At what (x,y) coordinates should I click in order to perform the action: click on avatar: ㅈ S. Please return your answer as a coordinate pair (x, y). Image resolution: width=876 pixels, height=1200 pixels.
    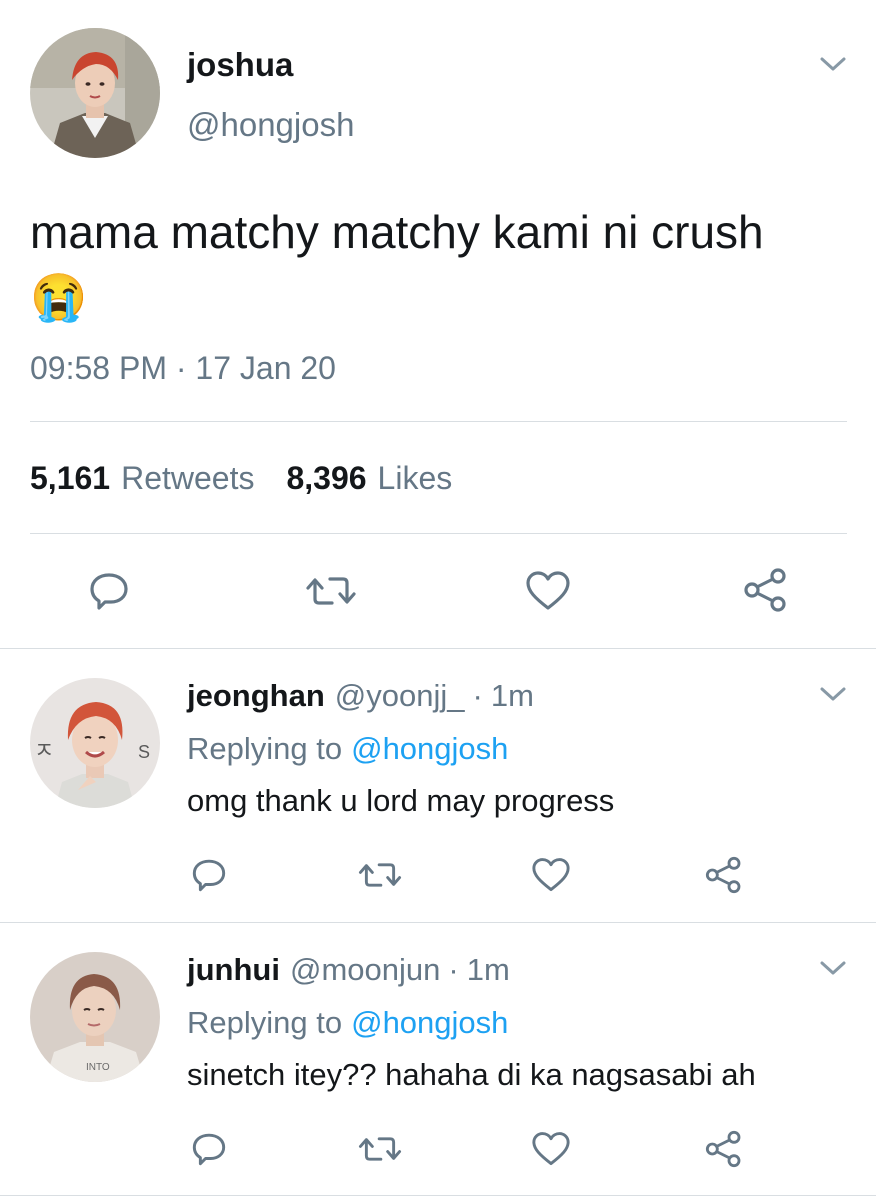
    Looking at the image, I should click on (95, 743).